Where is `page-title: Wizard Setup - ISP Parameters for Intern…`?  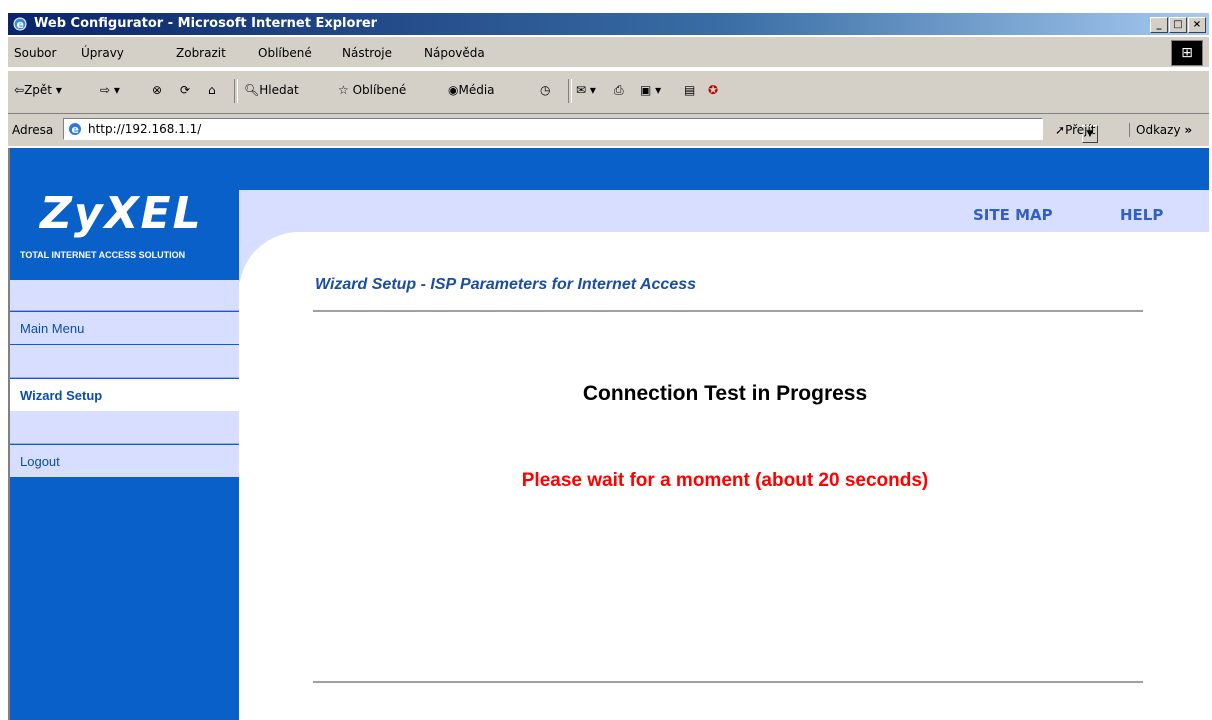 page-title: Wizard Setup - ISP Parameters for Intern… is located at coordinates (506, 284).